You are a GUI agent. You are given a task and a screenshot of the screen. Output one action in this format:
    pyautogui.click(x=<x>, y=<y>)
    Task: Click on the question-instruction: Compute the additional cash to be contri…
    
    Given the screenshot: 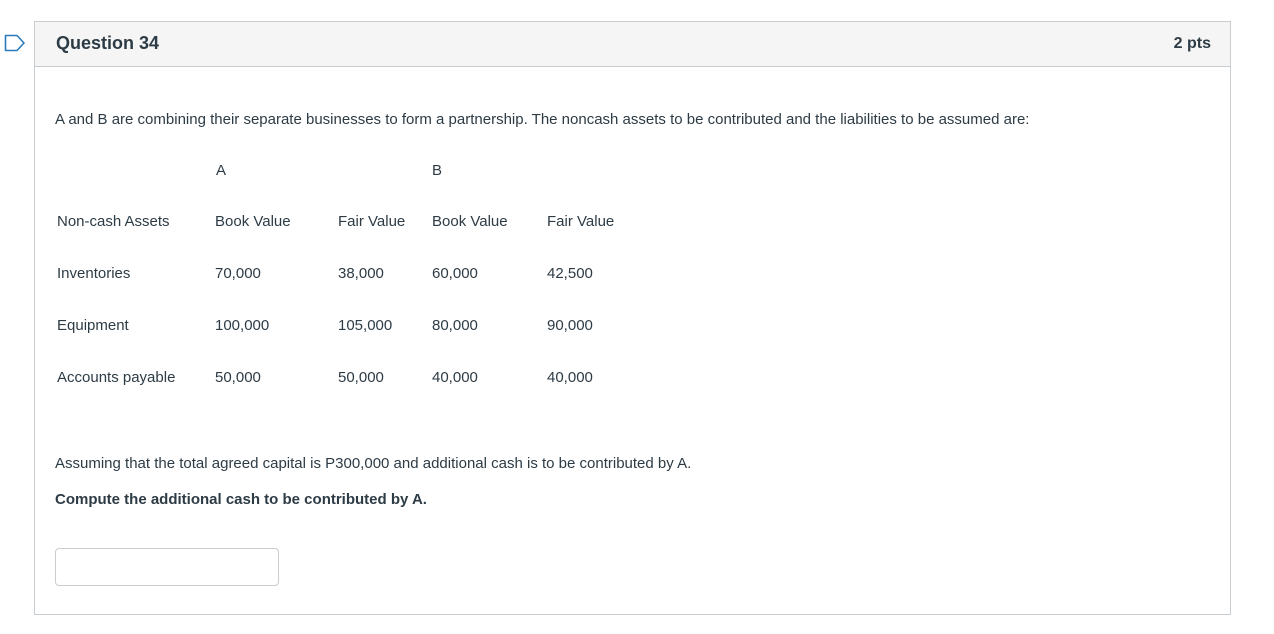 What is the action you would take?
    pyautogui.click(x=241, y=499)
    